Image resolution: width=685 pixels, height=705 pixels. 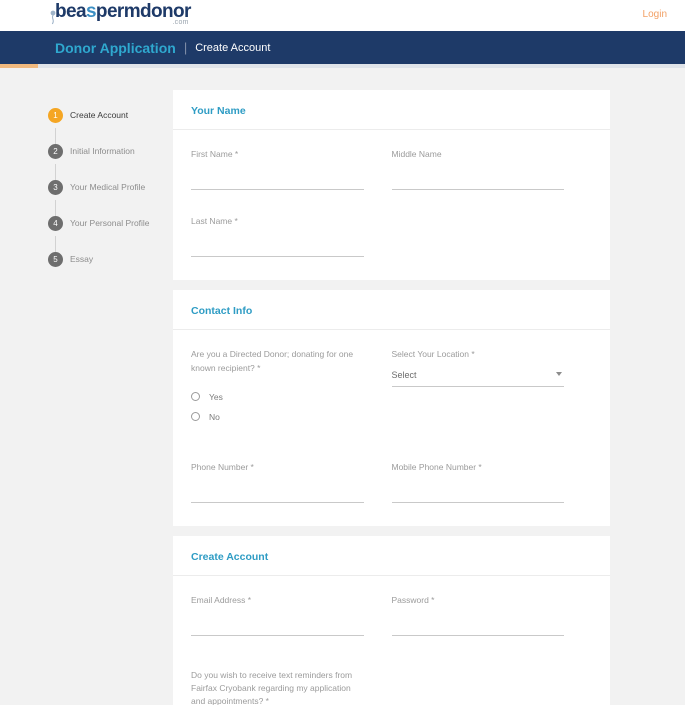 I want to click on phone-number-label: Phone Number *, so click(x=222, y=466).